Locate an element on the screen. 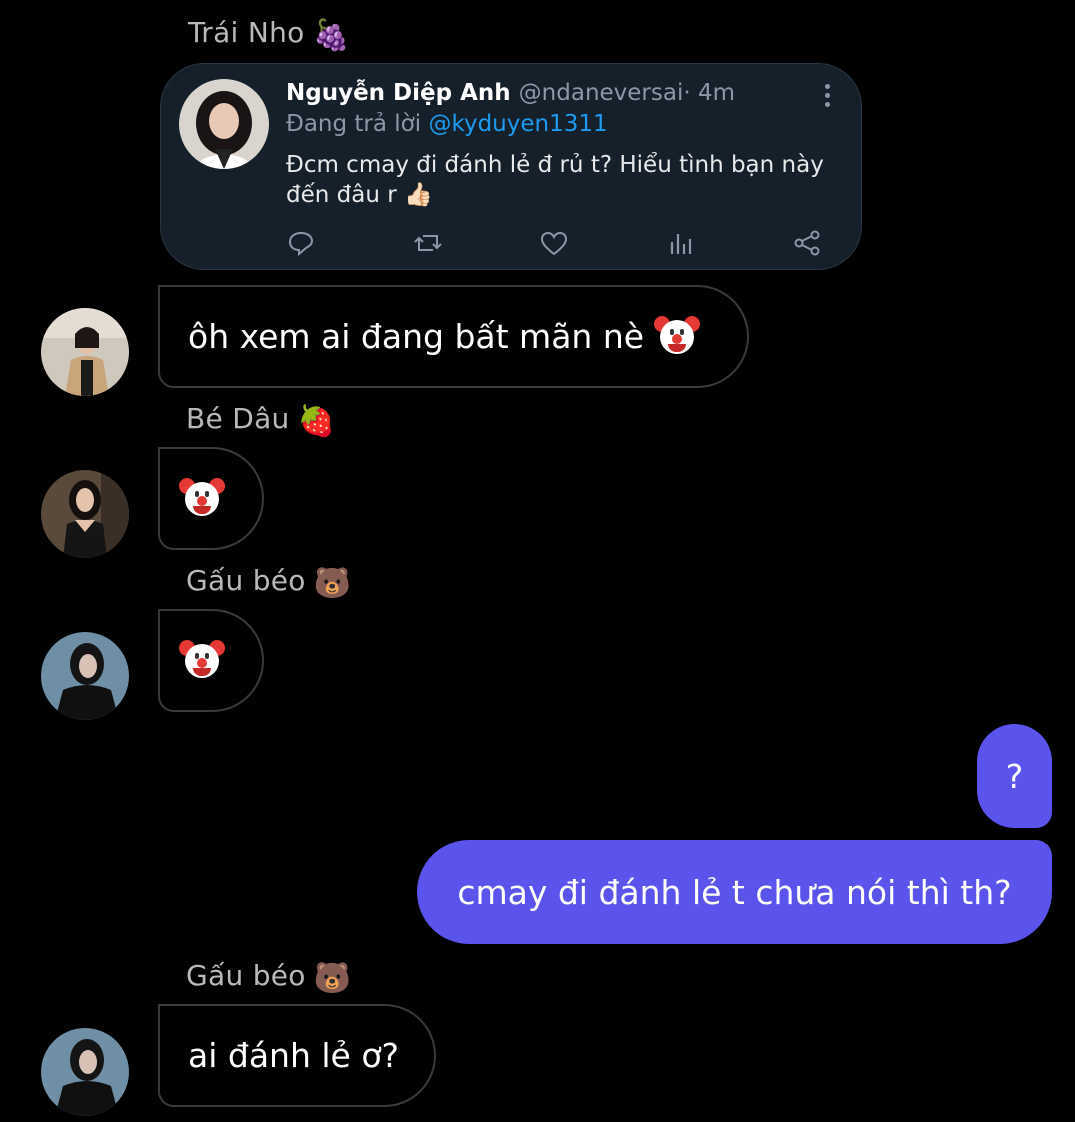  outgoing-message-bubble: cmay đi đánh lẻ t chưa nói thì th? is located at coordinates (734, 892).